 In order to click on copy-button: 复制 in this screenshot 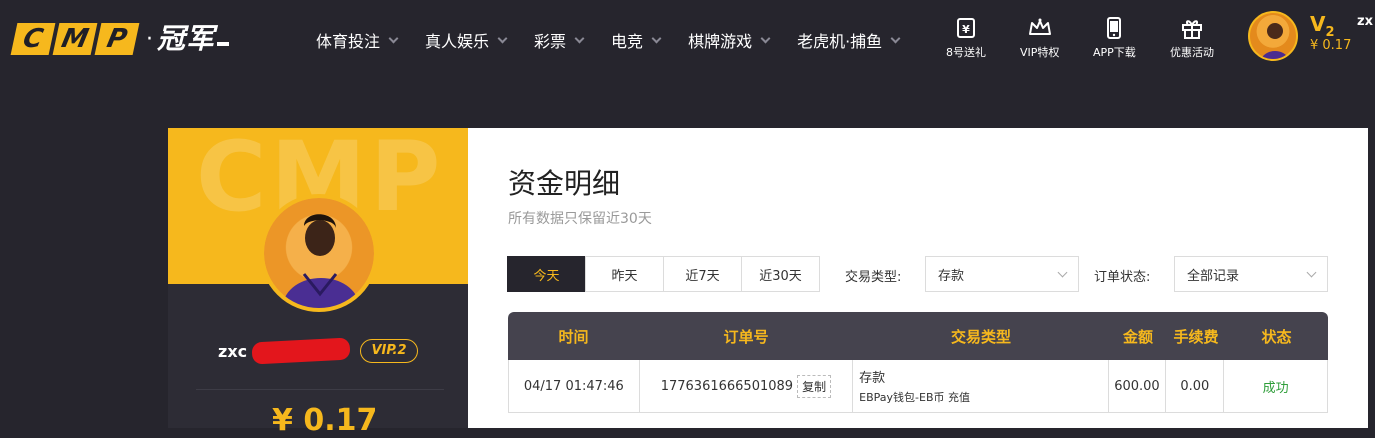, I will do `click(814, 386)`.